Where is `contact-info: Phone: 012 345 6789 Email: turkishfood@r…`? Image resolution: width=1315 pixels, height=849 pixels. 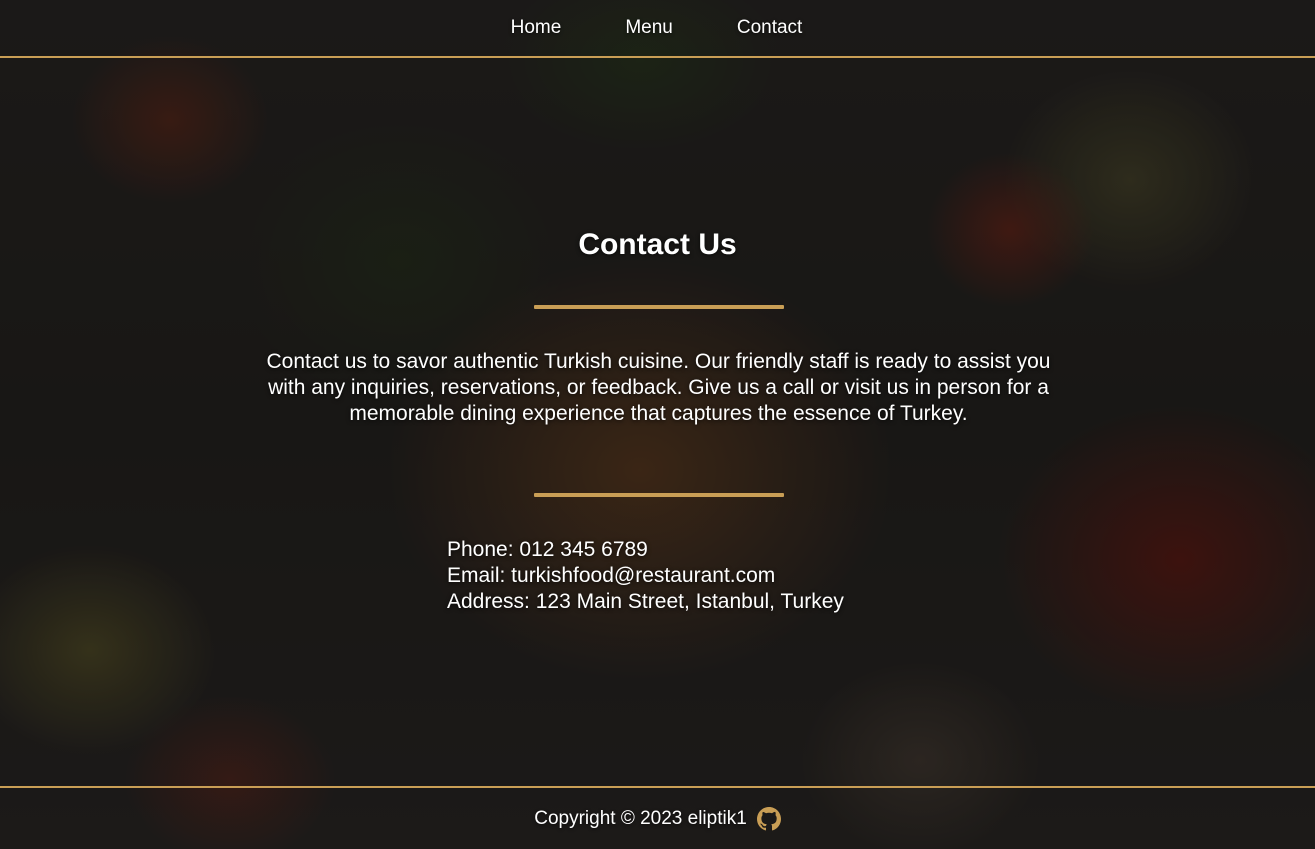
contact-info: Phone: 012 345 6789 Email: turkishfood@r… is located at coordinates (645, 576).